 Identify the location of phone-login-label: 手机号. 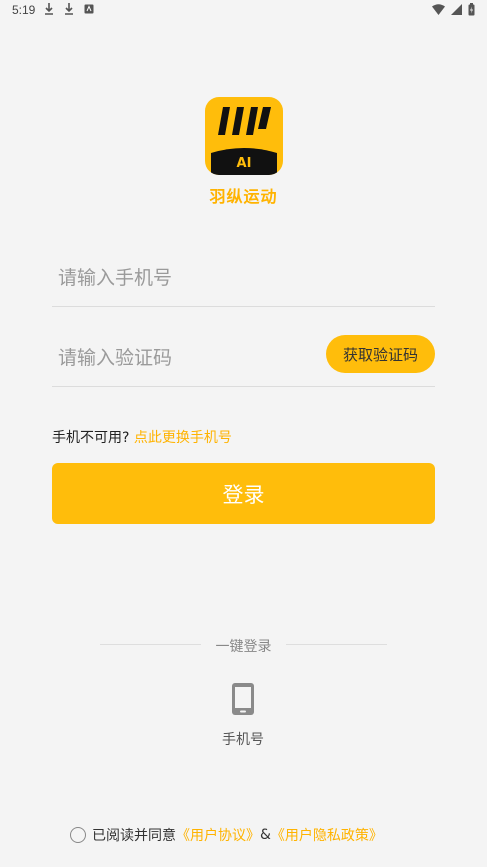
(243, 740).